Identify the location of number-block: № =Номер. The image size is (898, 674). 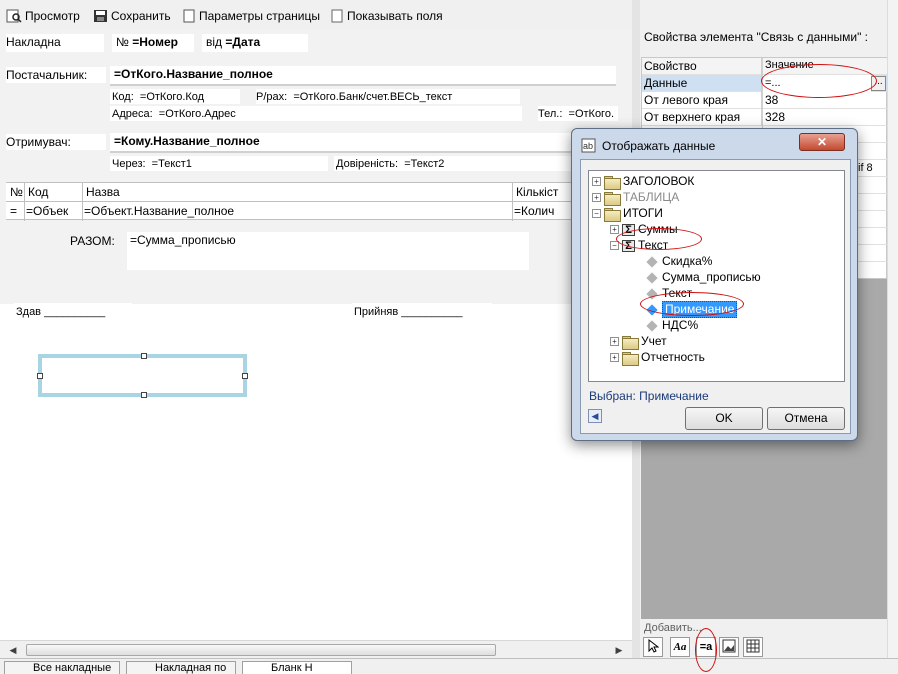
(153, 43).